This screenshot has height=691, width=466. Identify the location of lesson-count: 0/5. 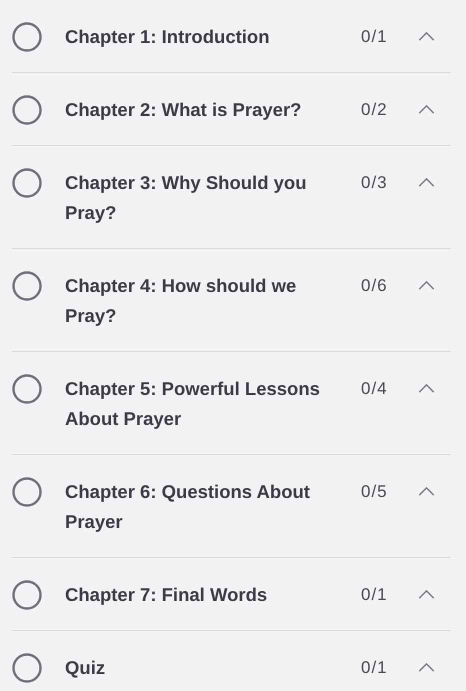
(375, 492).